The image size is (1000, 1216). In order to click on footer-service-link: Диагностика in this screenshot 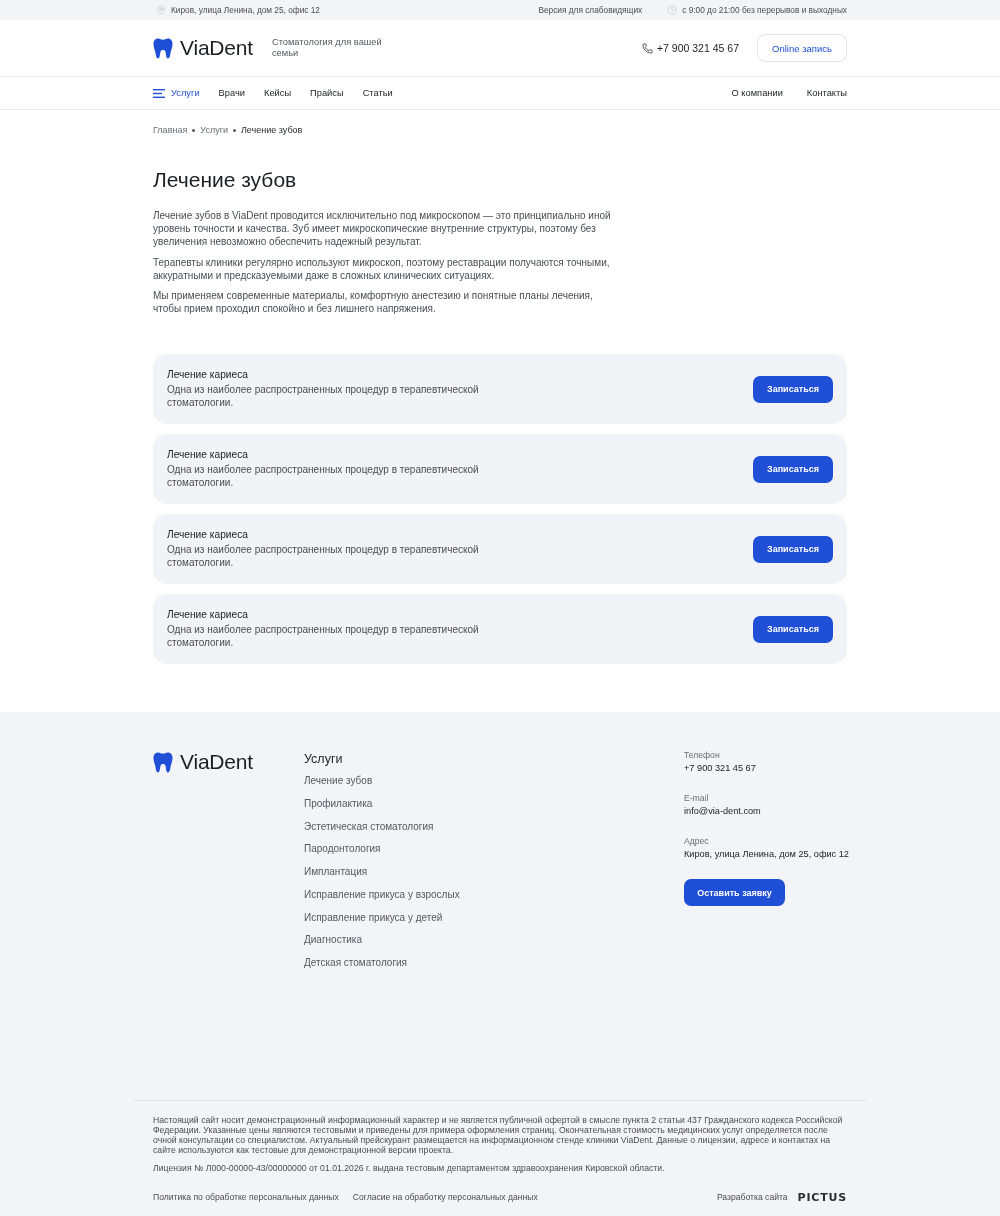, I will do `click(333, 940)`.